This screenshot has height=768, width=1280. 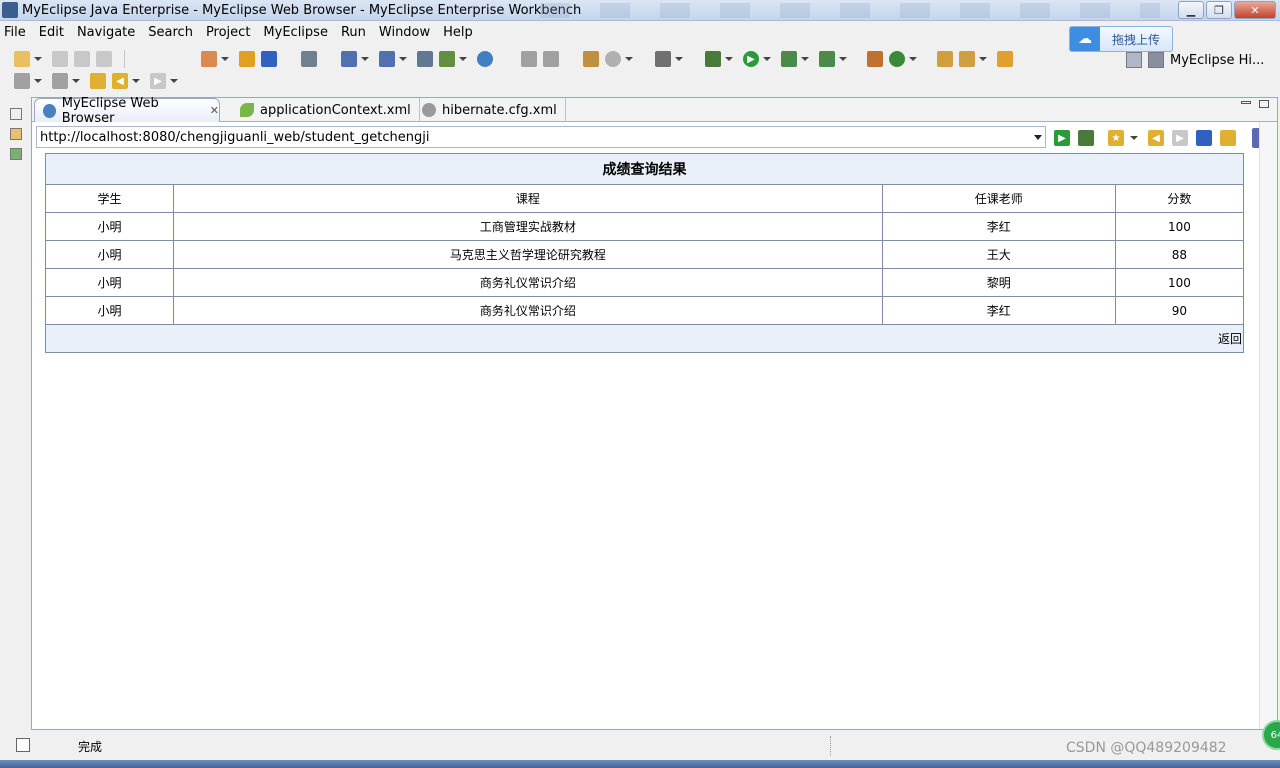 What do you see at coordinates (109, 198) in the screenshot?
I see `header-student: 学生` at bounding box center [109, 198].